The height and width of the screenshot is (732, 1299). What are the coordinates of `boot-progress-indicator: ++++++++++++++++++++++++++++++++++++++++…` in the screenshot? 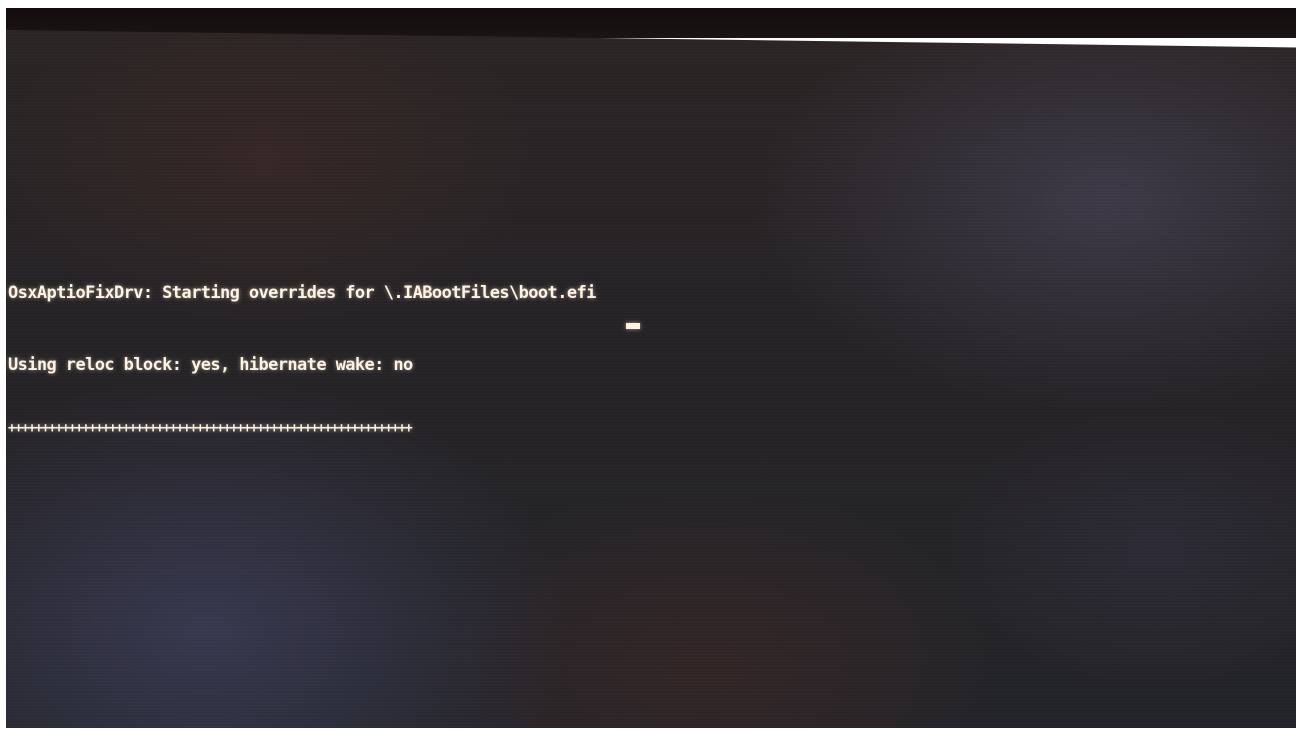 It's located at (210, 428).